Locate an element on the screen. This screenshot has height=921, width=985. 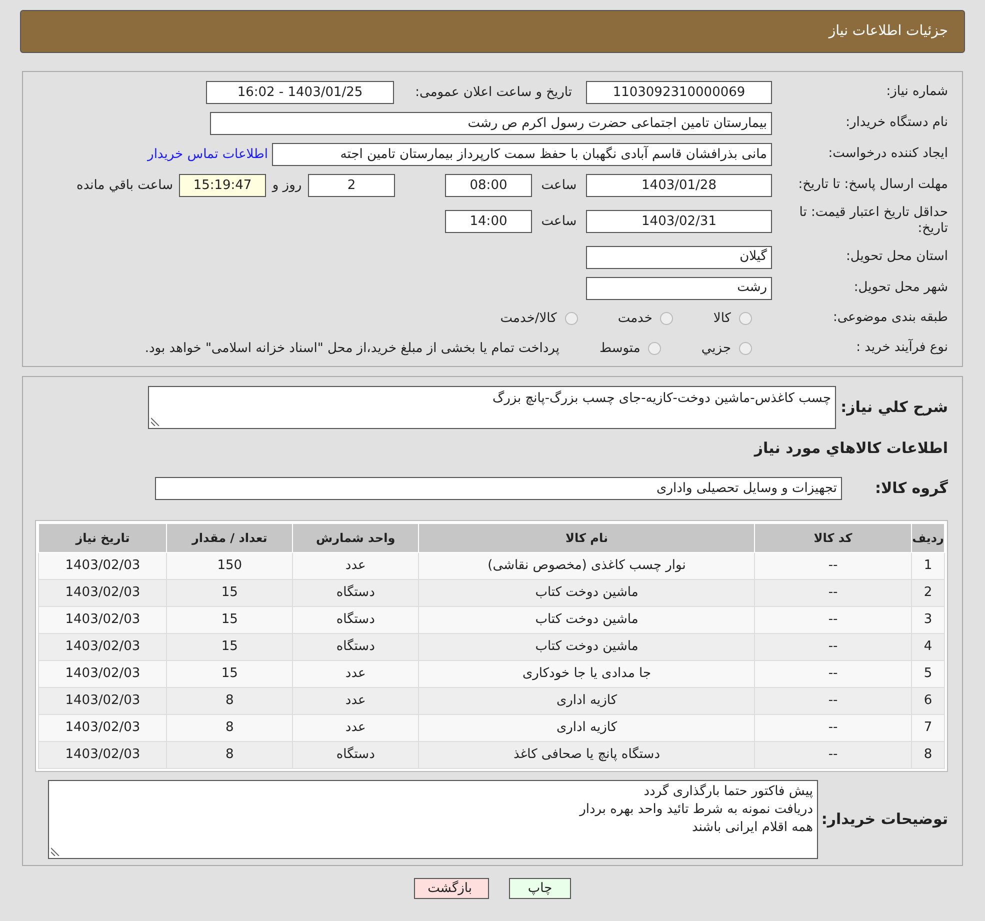
field-label: طبقه بندی موضوعی: is located at coordinates (890, 318).